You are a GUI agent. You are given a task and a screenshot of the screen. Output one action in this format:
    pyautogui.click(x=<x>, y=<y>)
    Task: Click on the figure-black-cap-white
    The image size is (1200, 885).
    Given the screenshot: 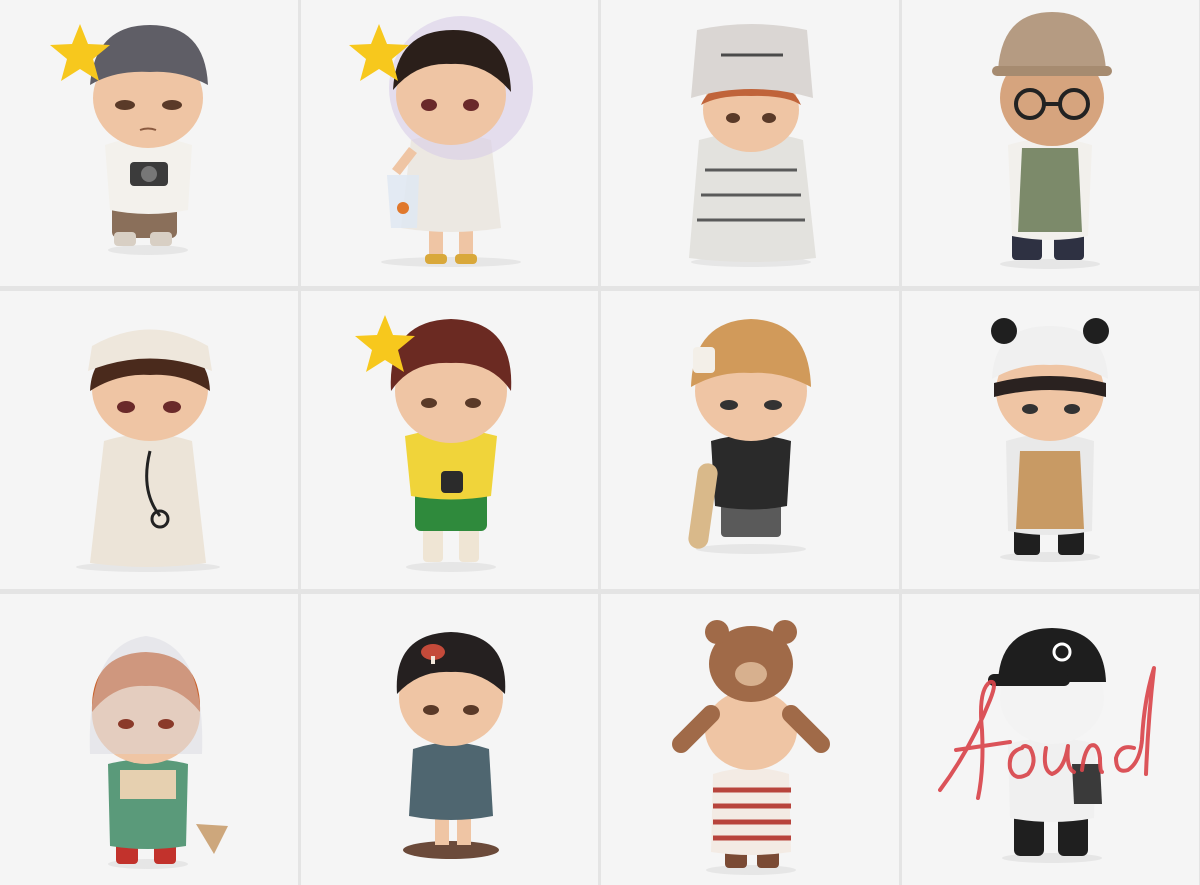 What is the action you would take?
    pyautogui.click(x=1047, y=745)
    